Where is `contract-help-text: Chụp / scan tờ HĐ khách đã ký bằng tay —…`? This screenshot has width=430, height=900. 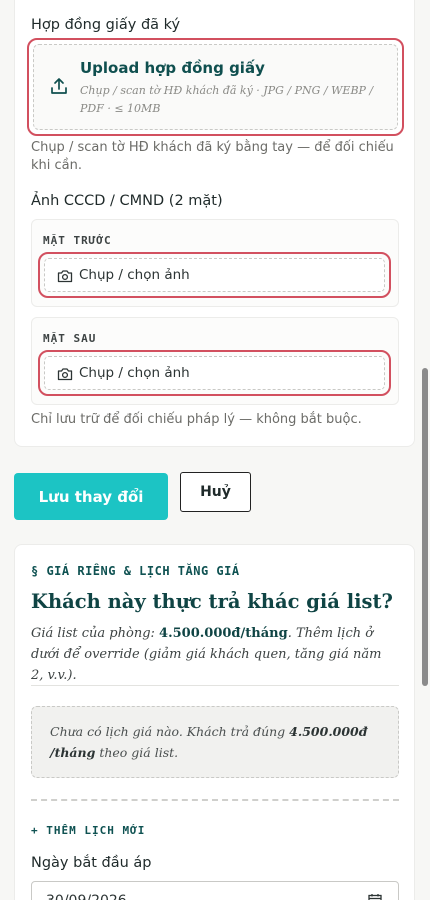 contract-help-text: Chụp / scan tờ HĐ khách đã ký bằng tay —… is located at coordinates (212, 156).